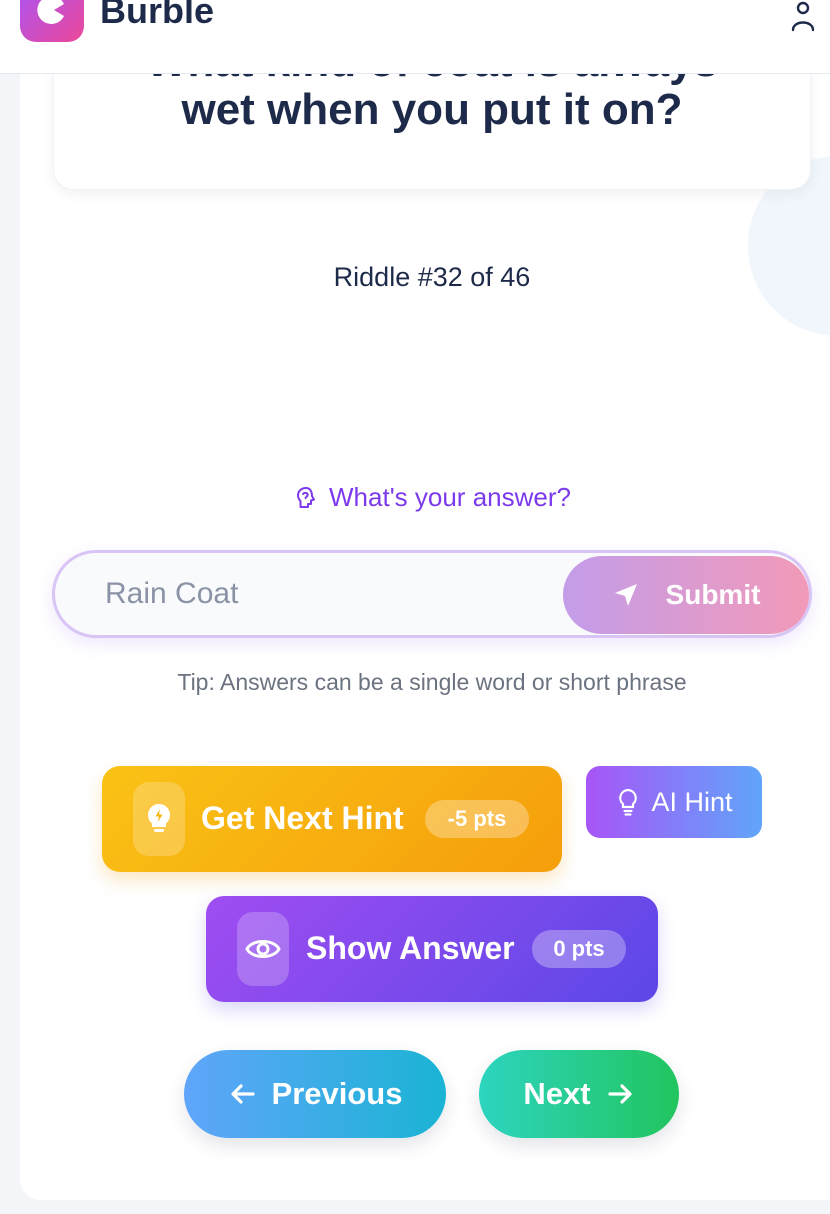 The height and width of the screenshot is (1214, 830). I want to click on get-next-hint-button: Get Next Hint -5 pts, so click(332, 819).